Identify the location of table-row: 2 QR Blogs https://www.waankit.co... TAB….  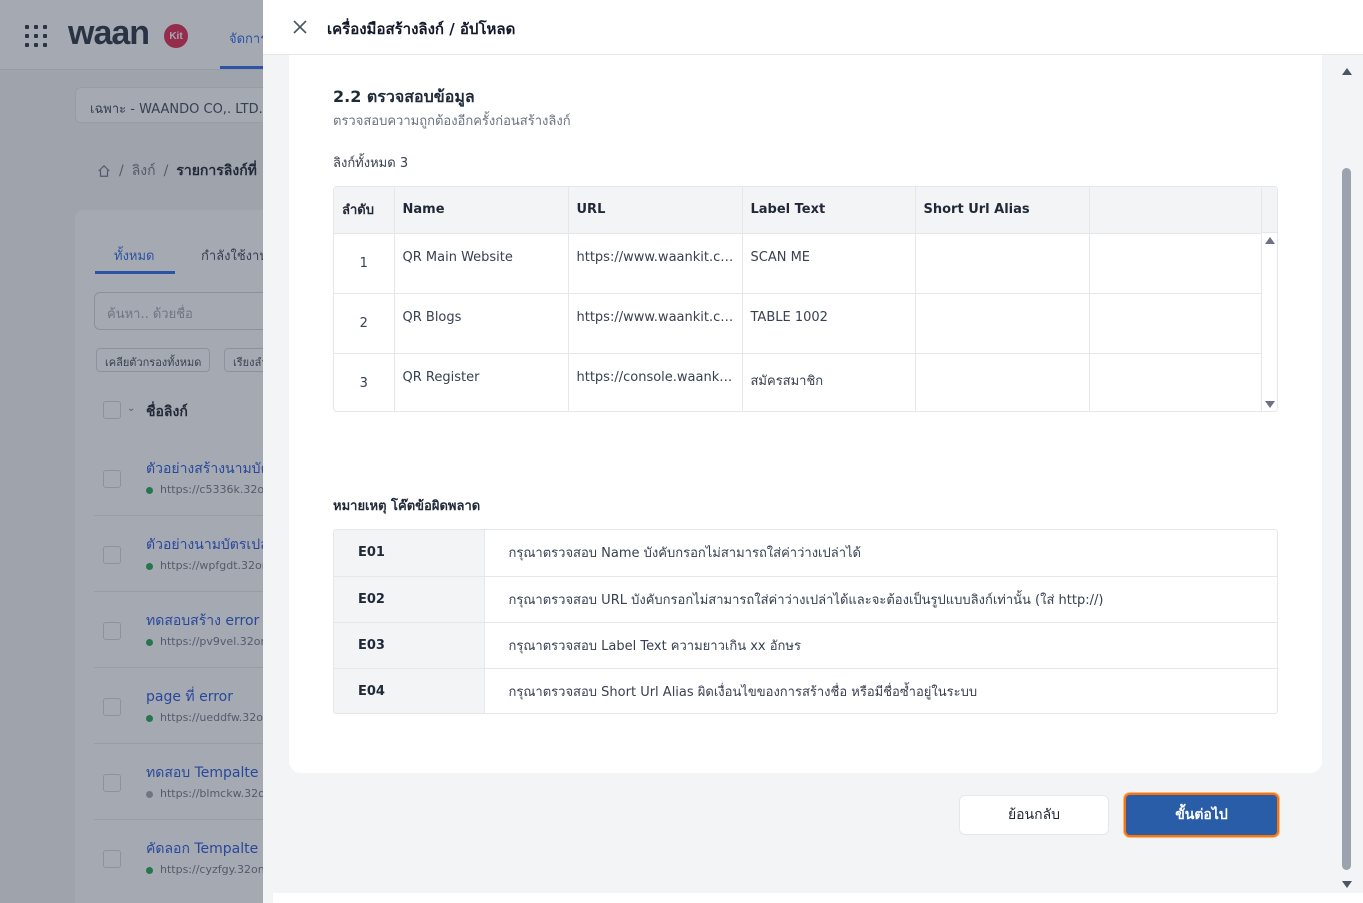
(799, 323).